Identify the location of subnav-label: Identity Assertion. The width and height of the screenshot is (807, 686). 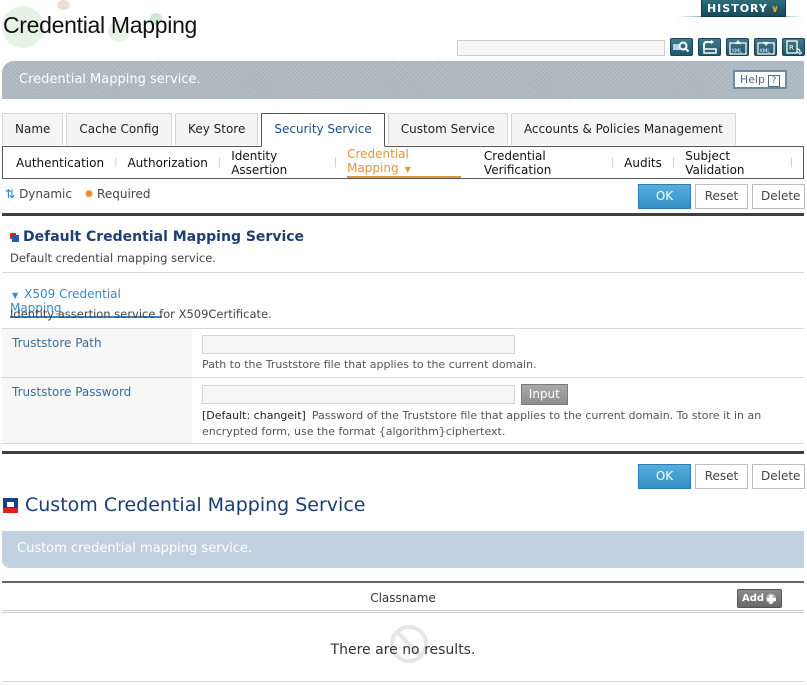
(259, 162).